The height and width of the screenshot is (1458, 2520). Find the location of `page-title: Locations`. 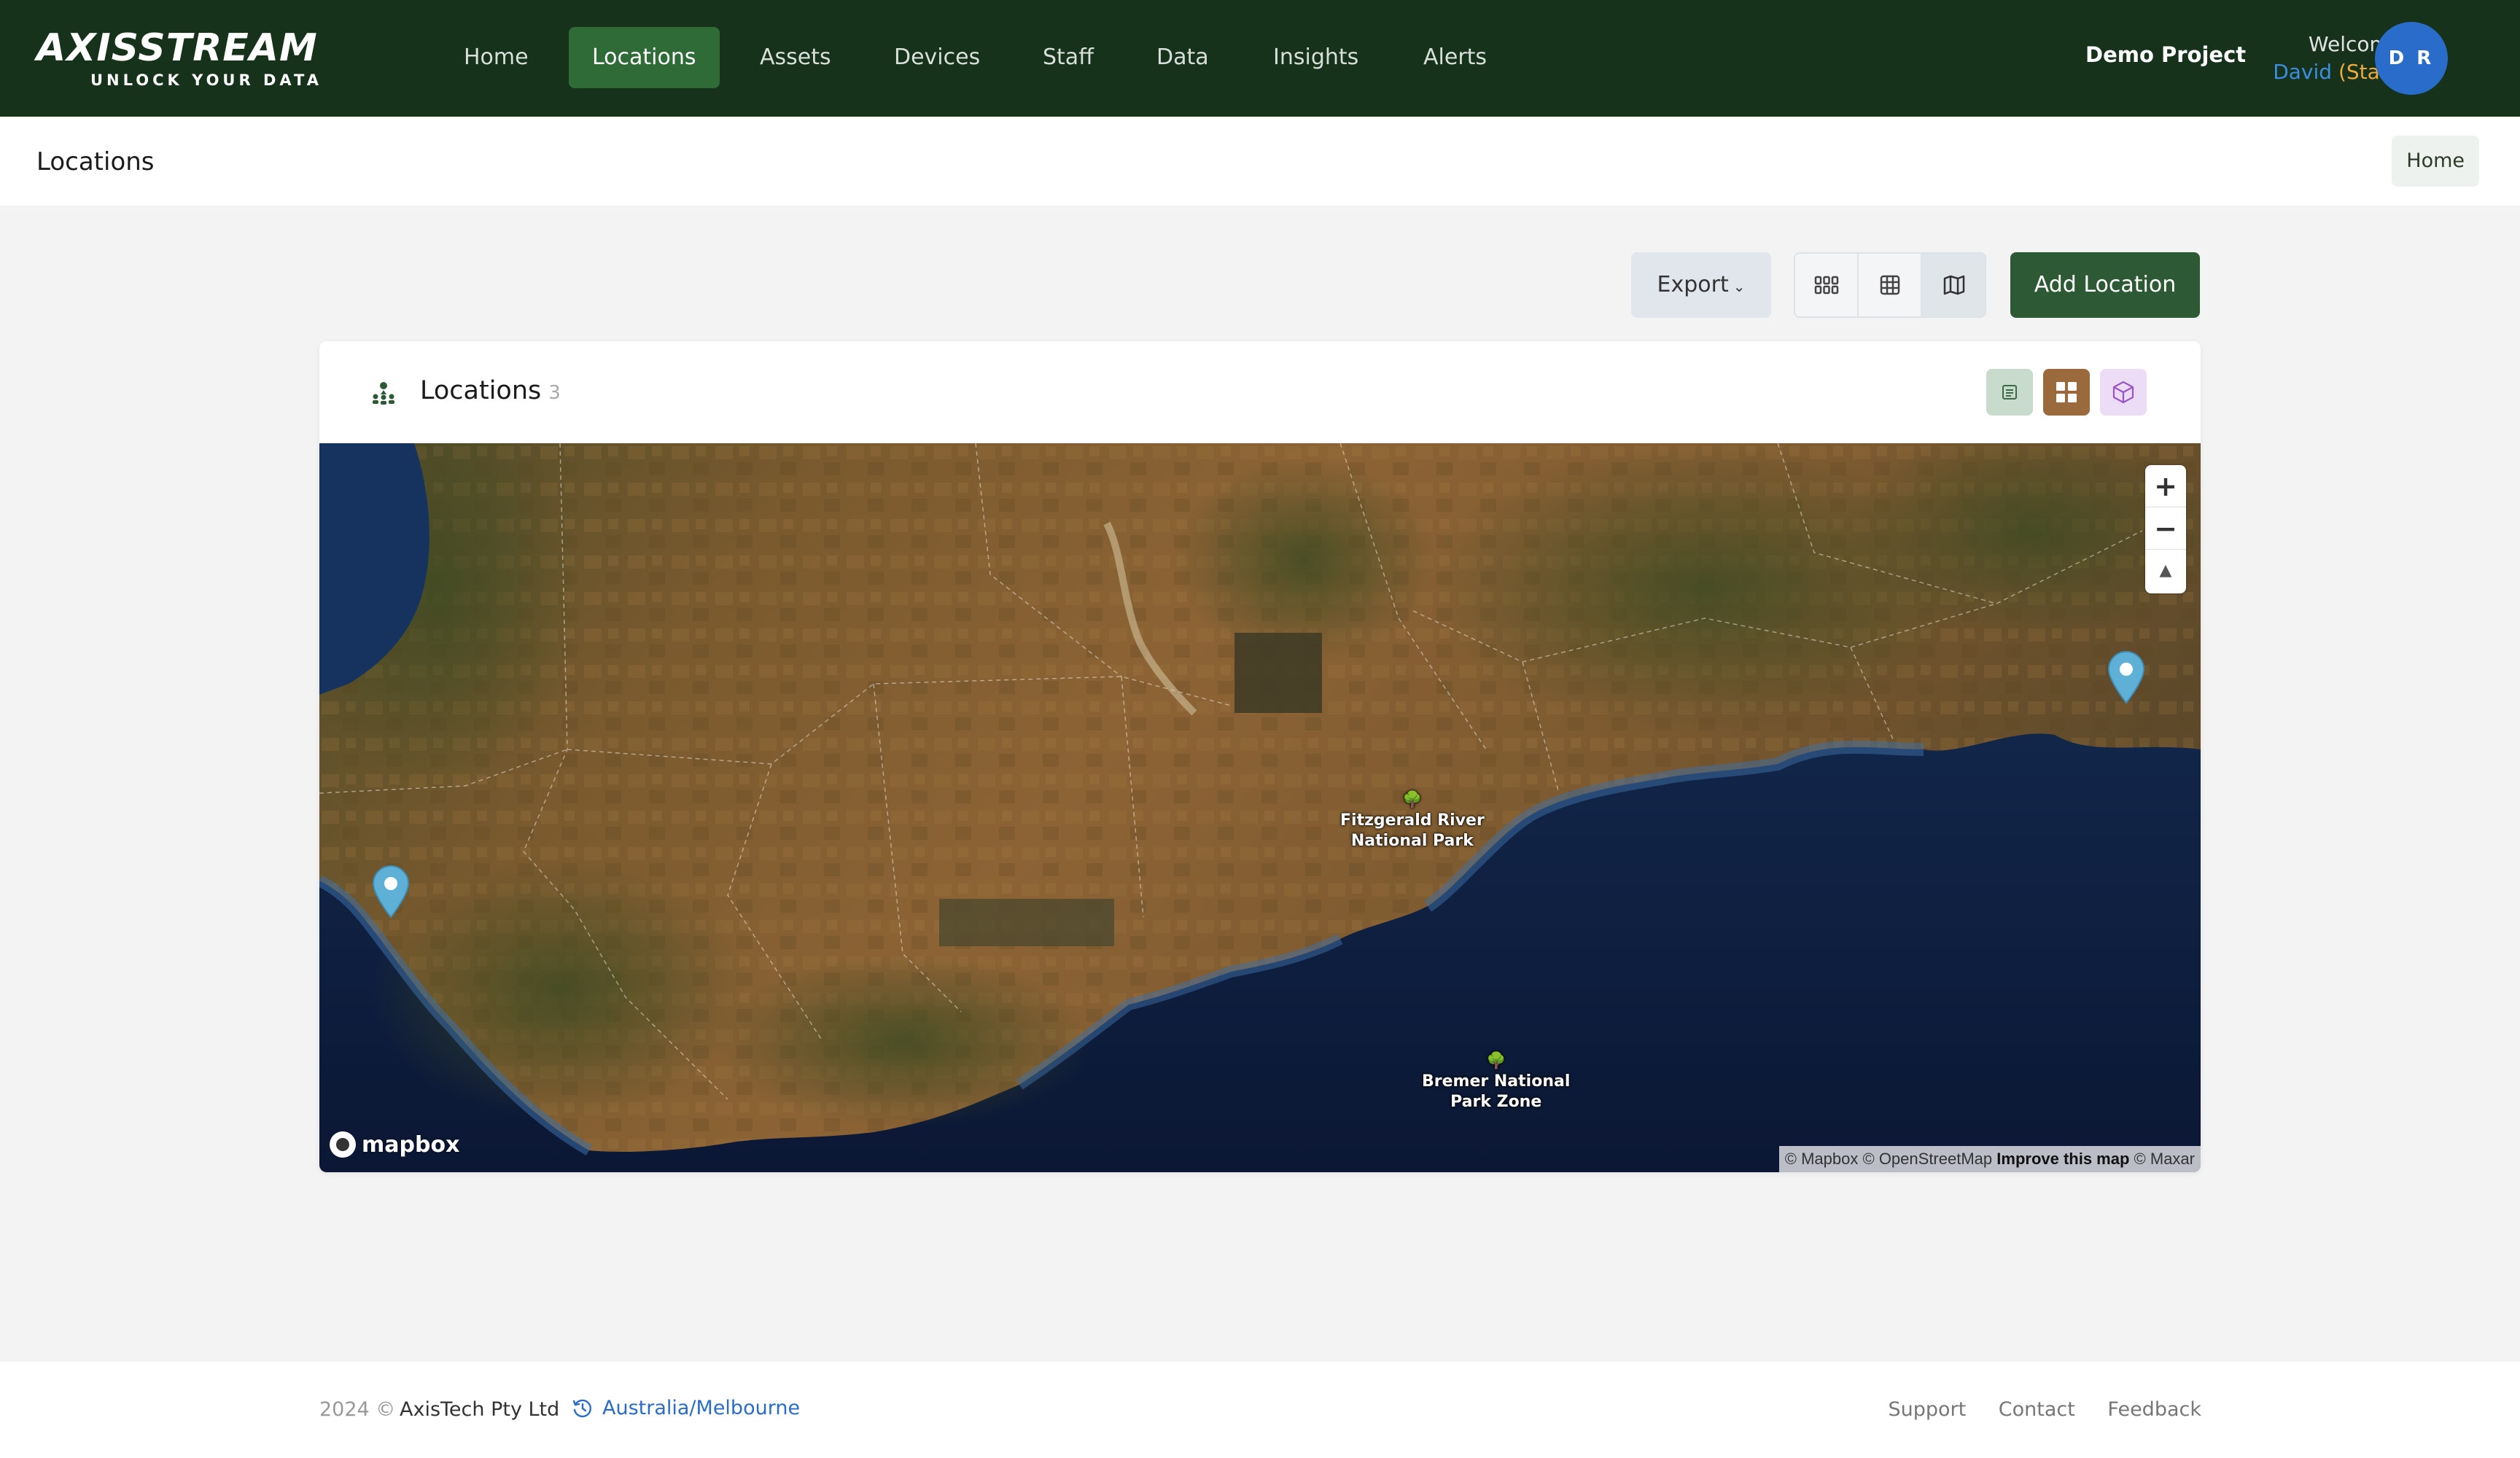

page-title: Locations is located at coordinates (95, 161).